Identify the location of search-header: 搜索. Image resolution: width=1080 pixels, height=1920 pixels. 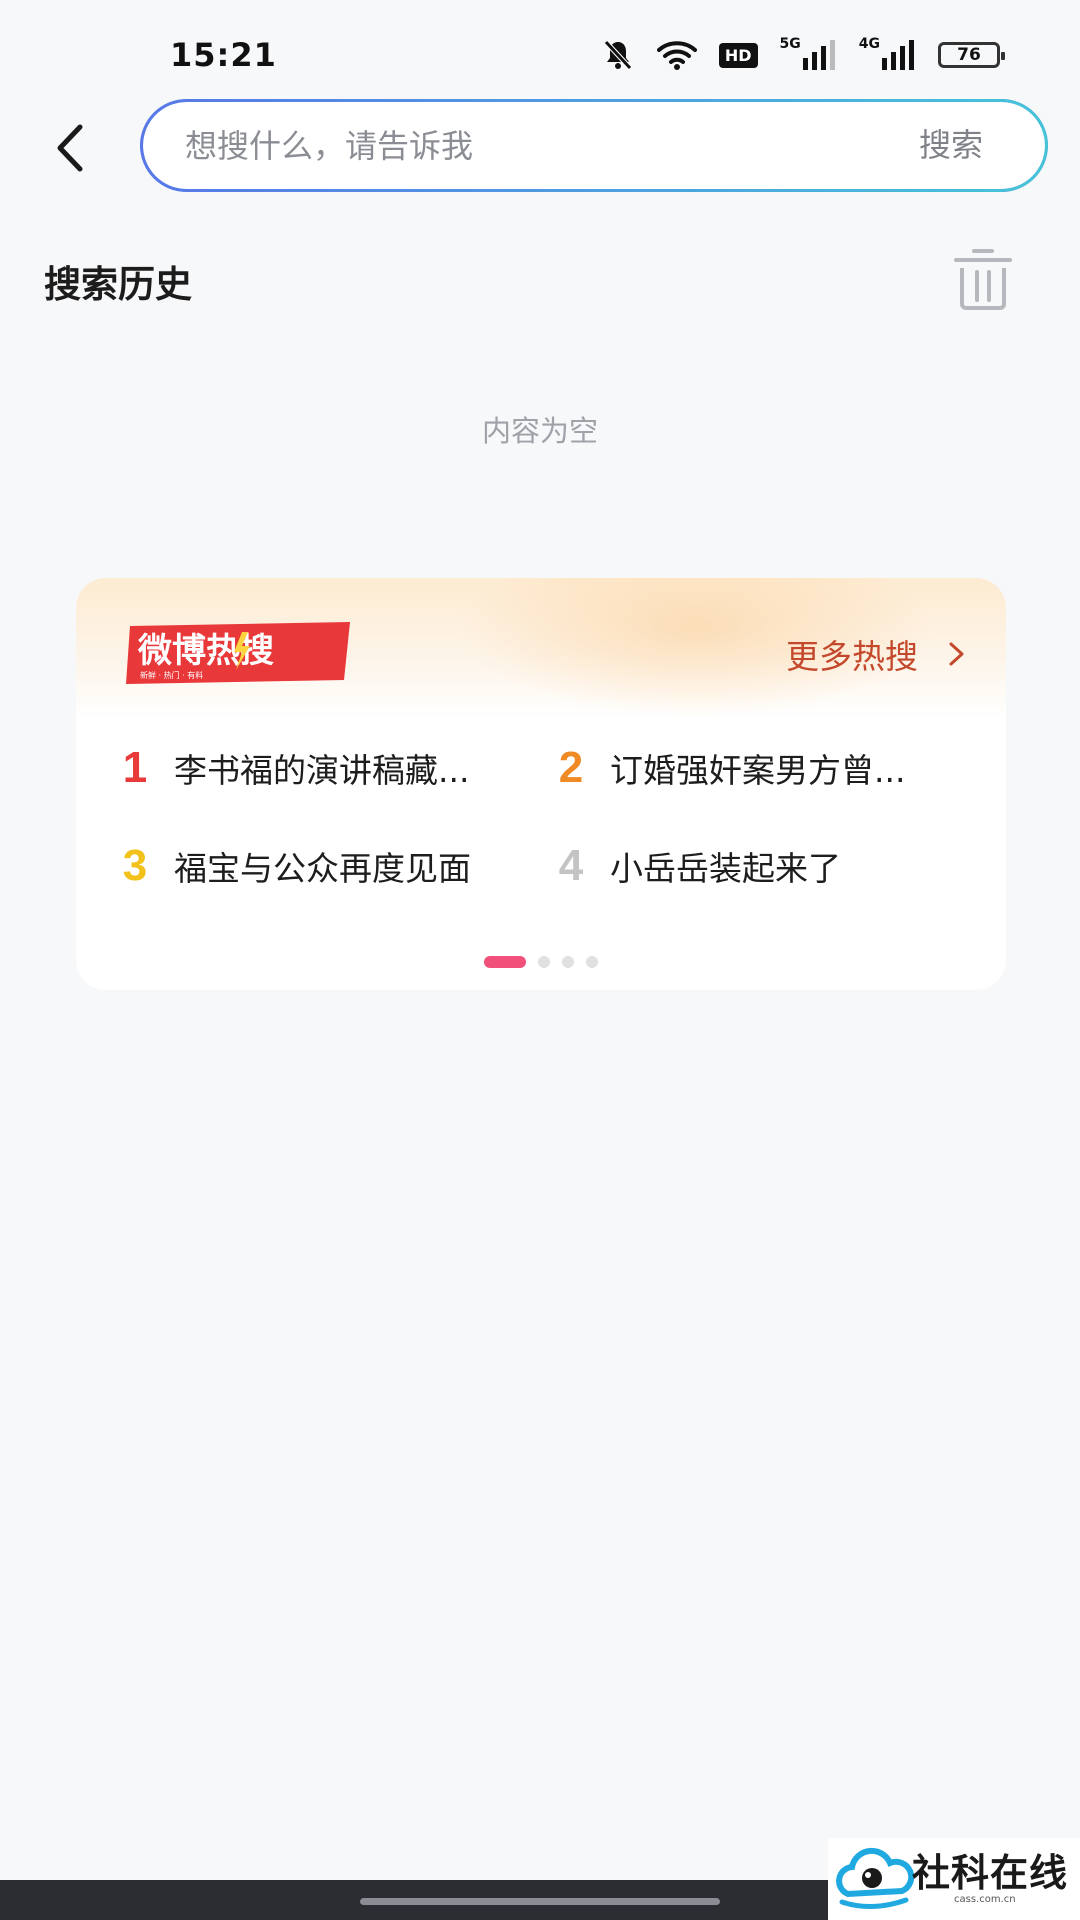
(540, 148).